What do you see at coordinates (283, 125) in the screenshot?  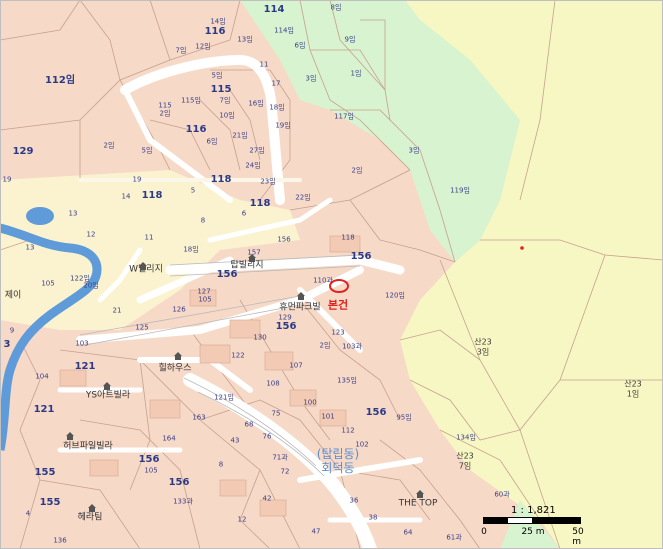 I see `parcel-label: 19임` at bounding box center [283, 125].